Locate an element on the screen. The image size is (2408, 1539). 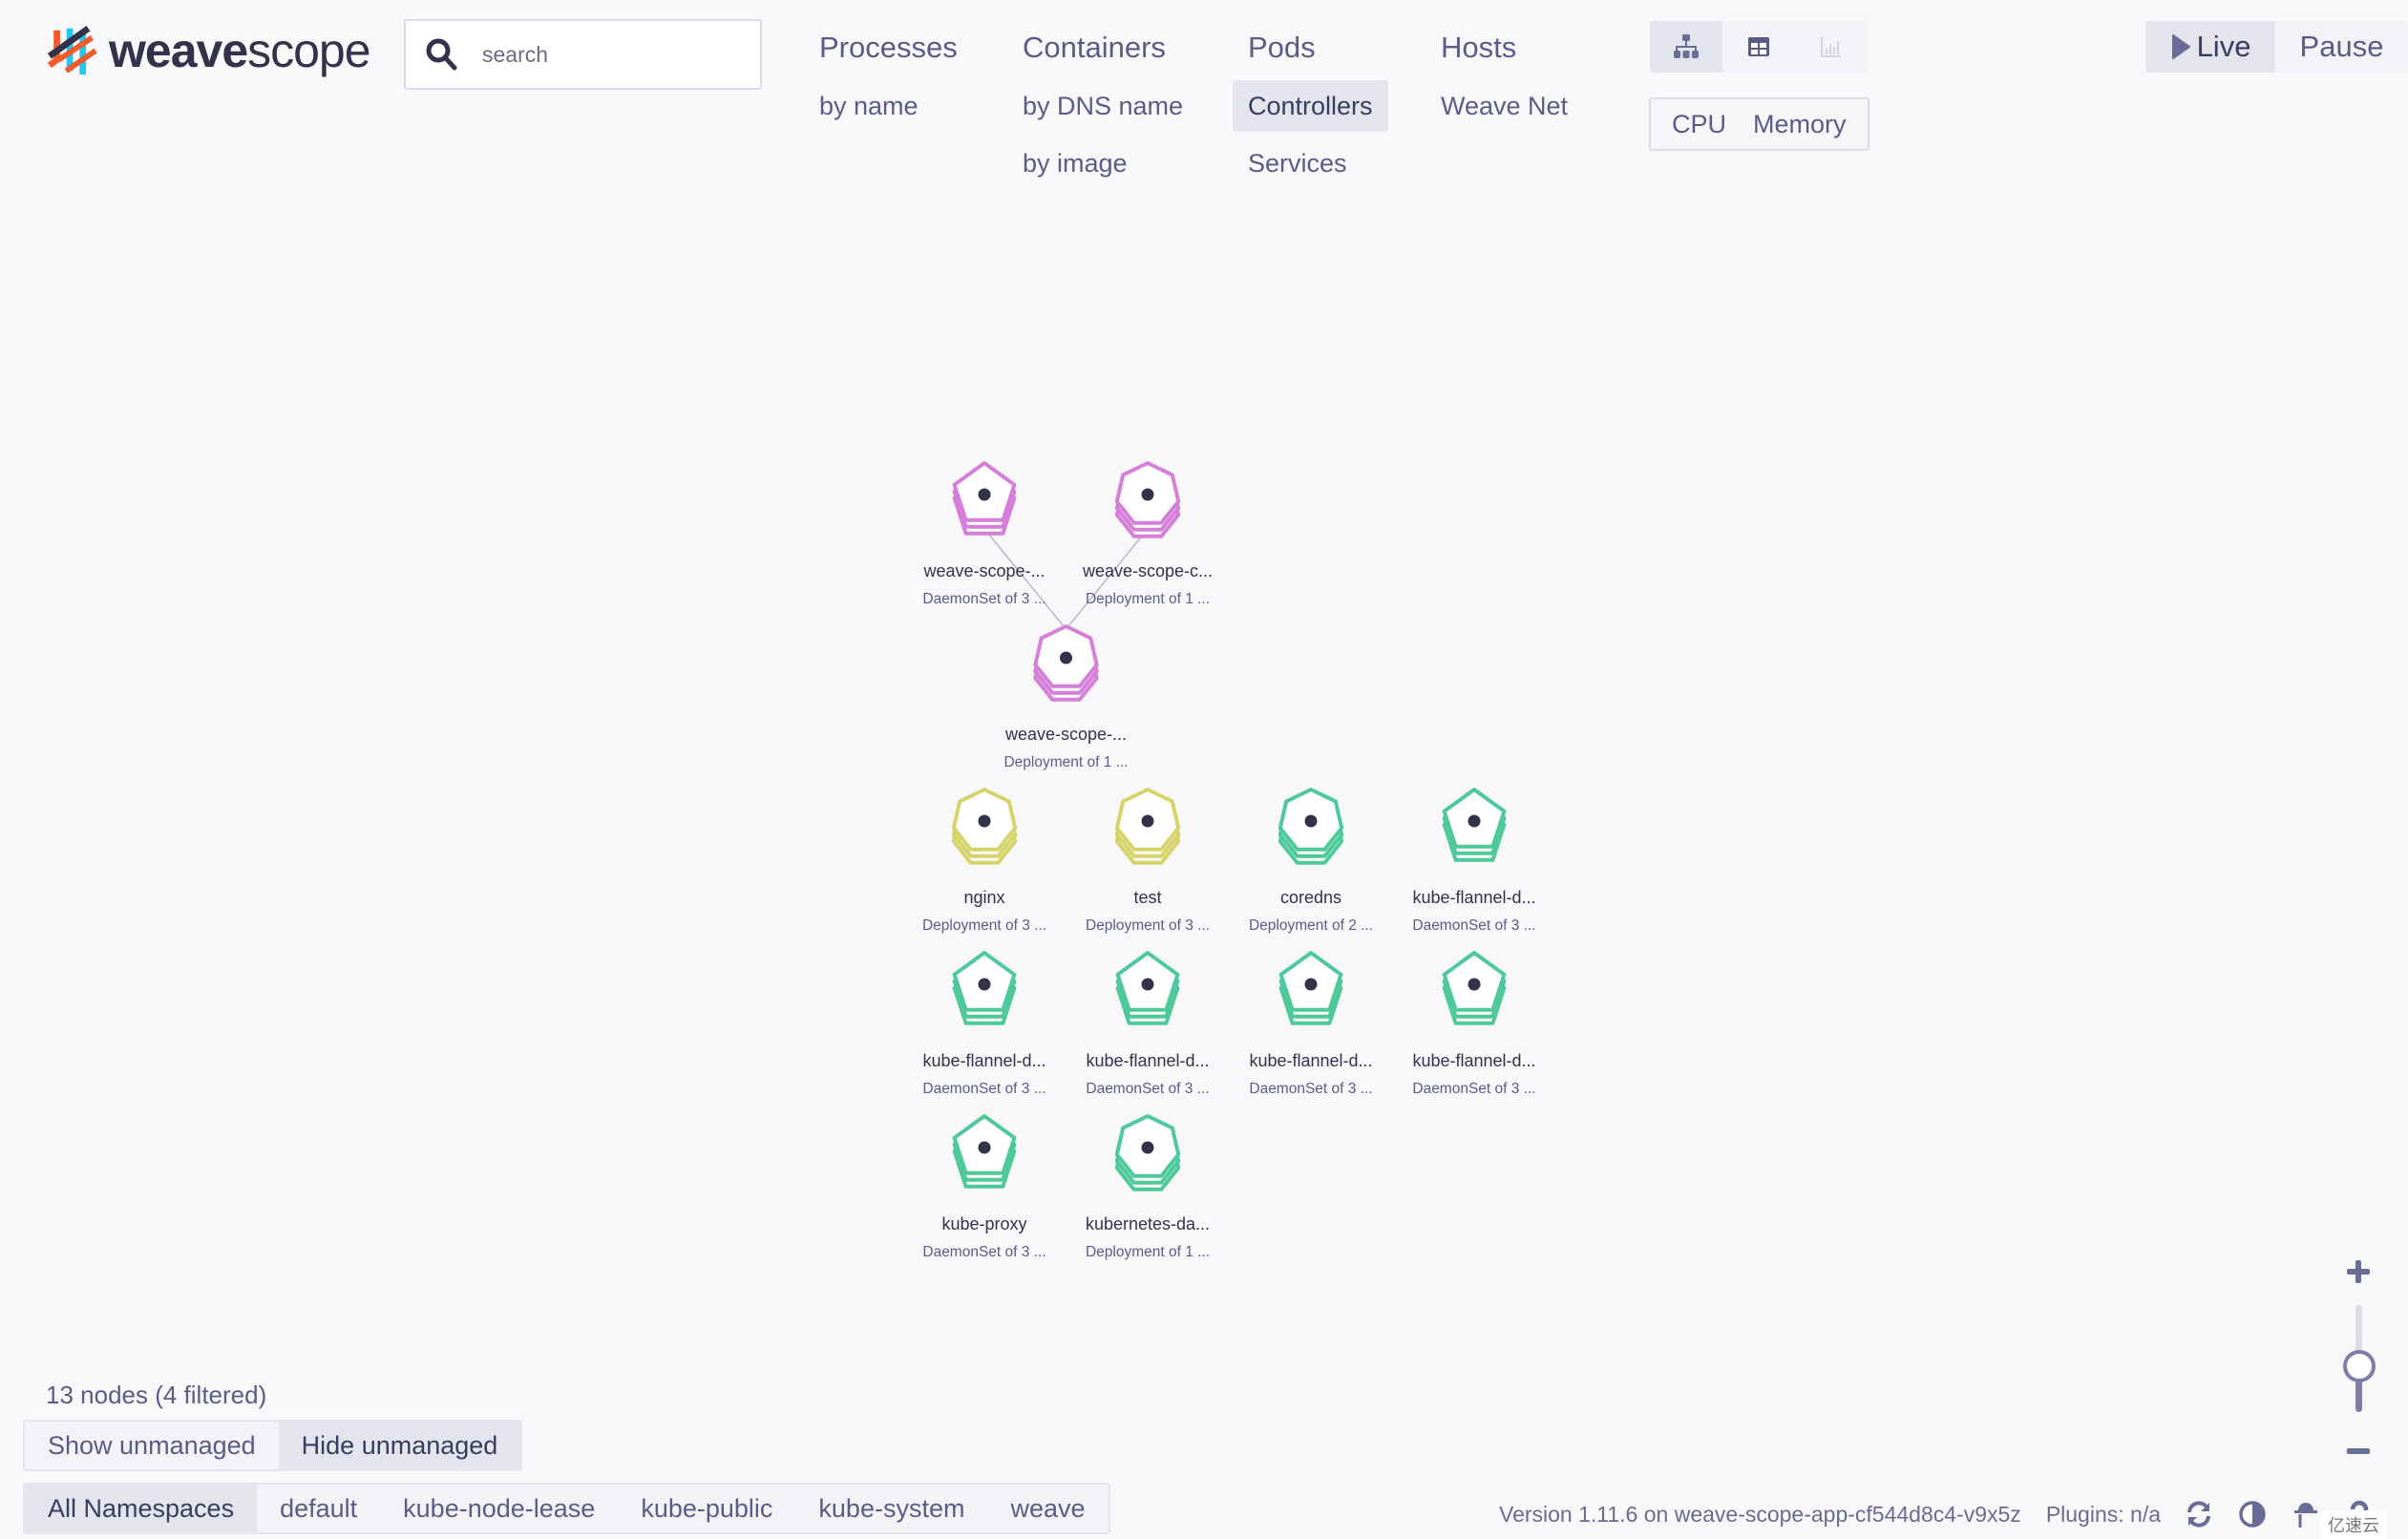
nav-containers-by-dns-name: by DNS name is located at coordinates (1102, 106).